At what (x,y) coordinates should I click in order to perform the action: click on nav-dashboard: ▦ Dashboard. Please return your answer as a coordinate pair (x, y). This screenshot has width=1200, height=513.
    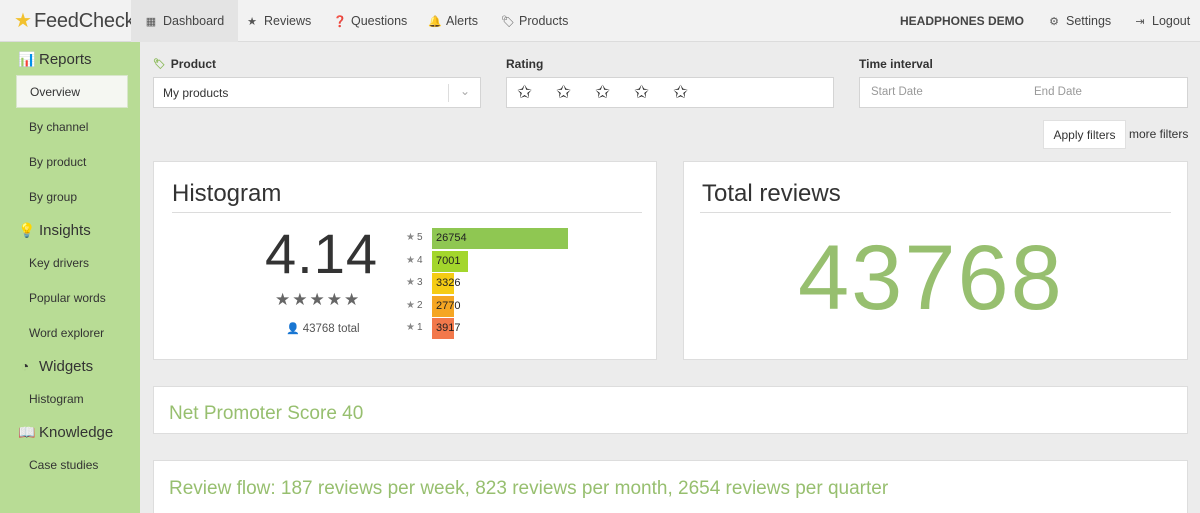
    Looking at the image, I should click on (185, 21).